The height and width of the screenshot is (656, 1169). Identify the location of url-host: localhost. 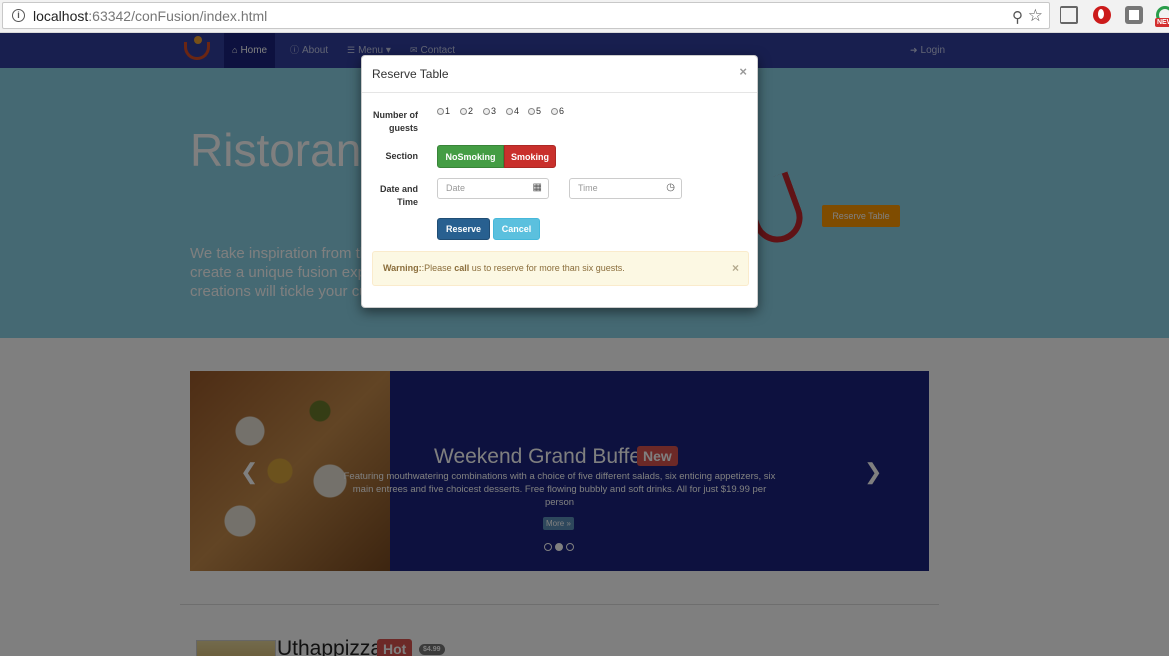
(61, 16).